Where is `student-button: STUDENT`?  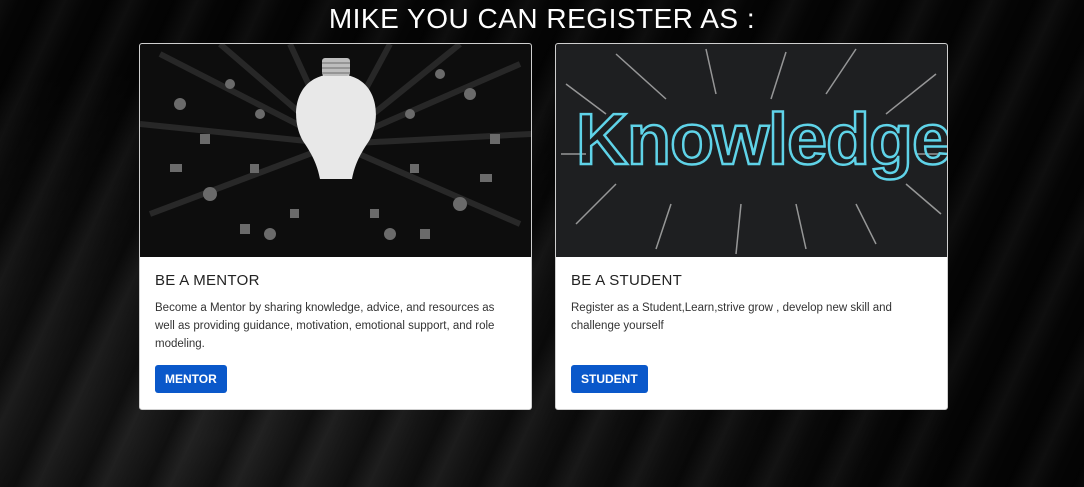
student-button: STUDENT is located at coordinates (609, 379).